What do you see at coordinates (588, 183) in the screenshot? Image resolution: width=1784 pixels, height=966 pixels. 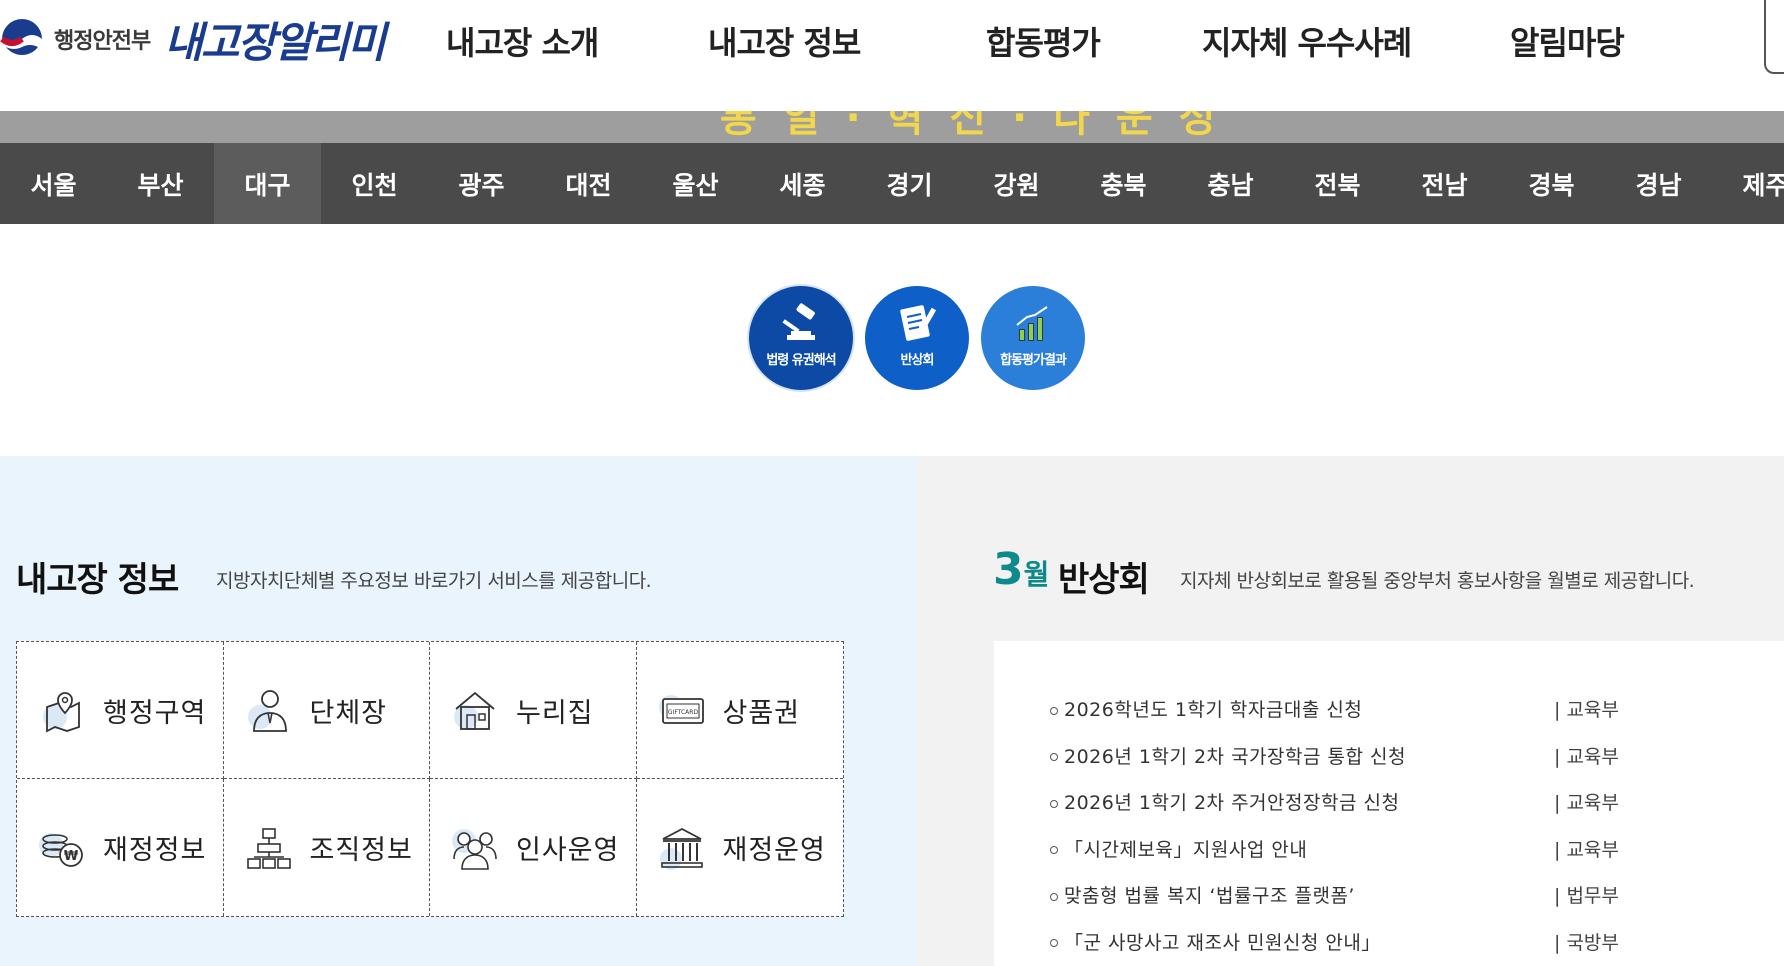 I see `region-tab: 대전` at bounding box center [588, 183].